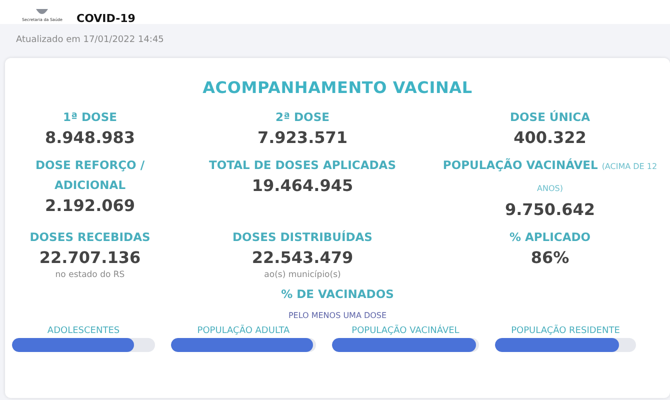 This screenshot has height=400, width=670. What do you see at coordinates (42, 13) in the screenshot?
I see `logo-icon` at bounding box center [42, 13].